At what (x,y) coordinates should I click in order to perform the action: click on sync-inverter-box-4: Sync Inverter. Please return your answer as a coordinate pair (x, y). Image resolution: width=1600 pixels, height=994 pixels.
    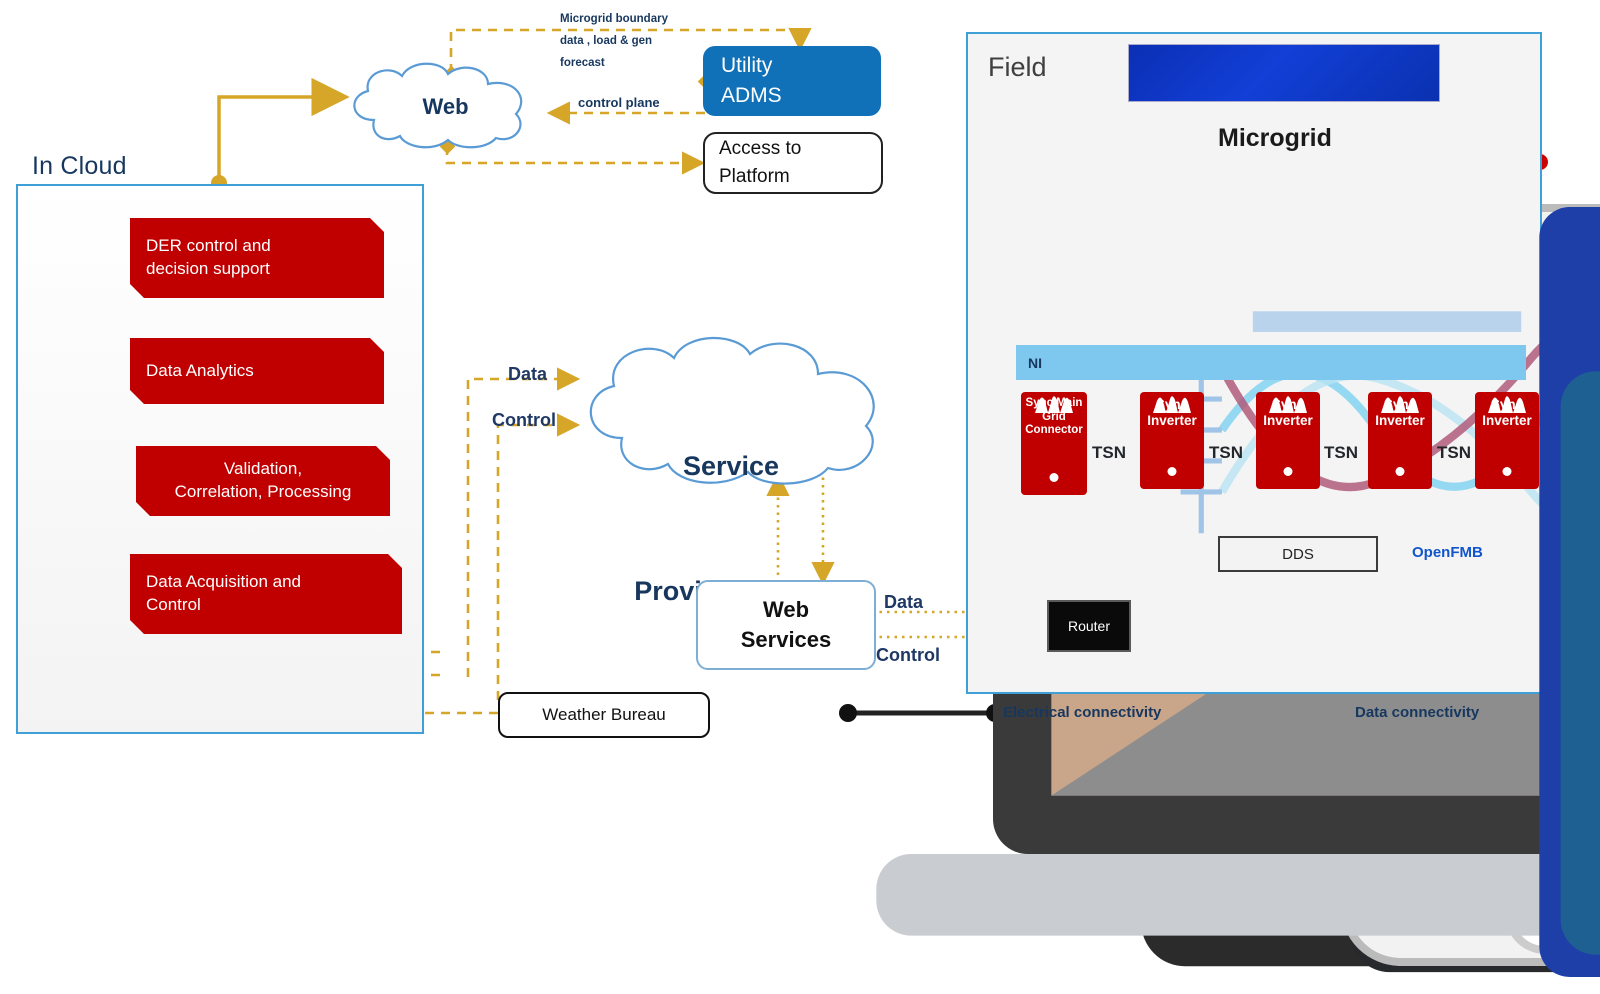
    Looking at the image, I should click on (1507, 440).